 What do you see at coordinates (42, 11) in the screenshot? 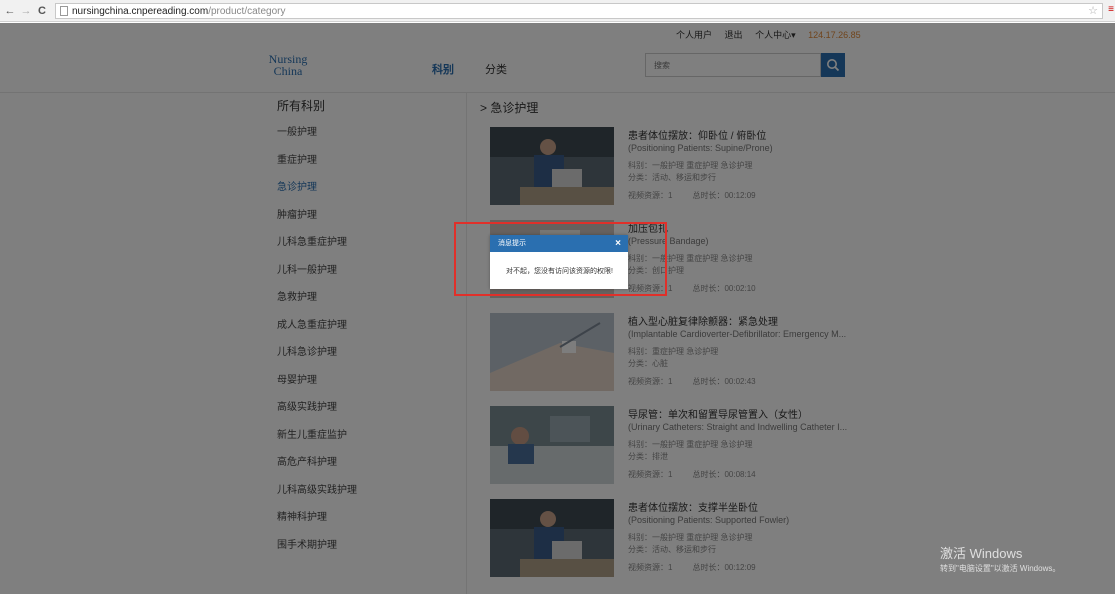
I see `reload-icon: C` at bounding box center [42, 11].